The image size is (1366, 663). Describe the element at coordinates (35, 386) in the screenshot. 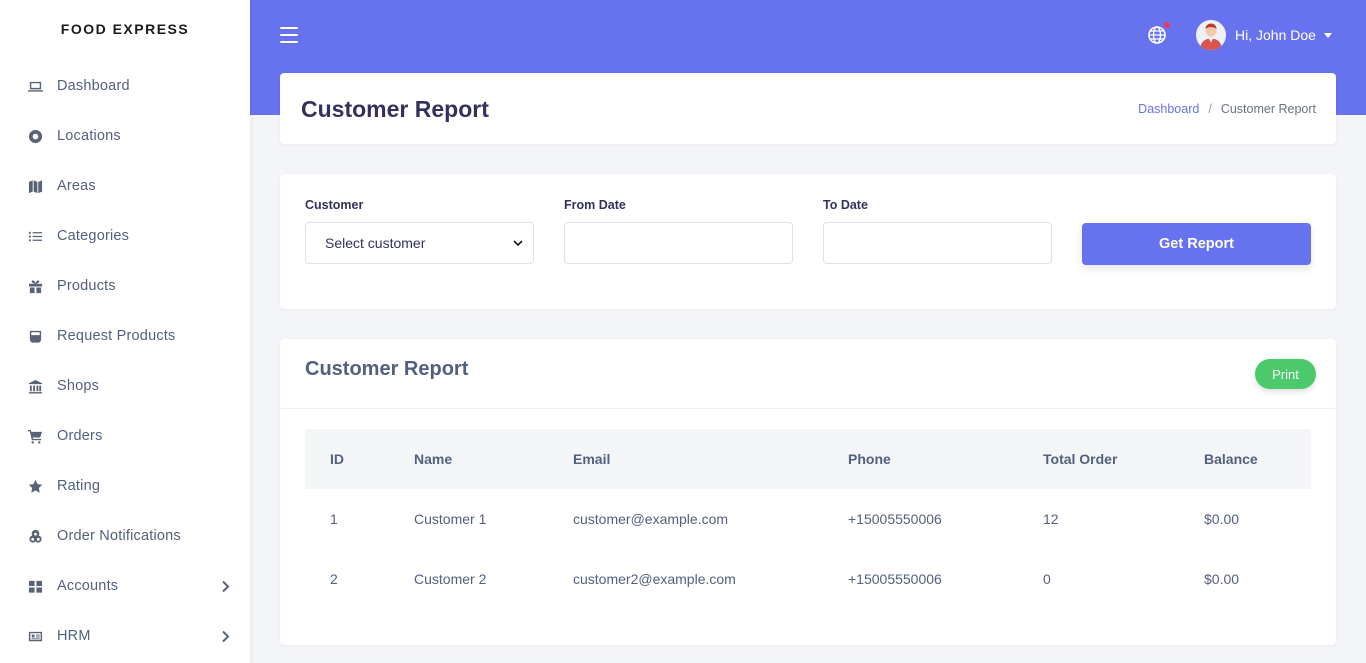

I see `bank-icon` at that location.